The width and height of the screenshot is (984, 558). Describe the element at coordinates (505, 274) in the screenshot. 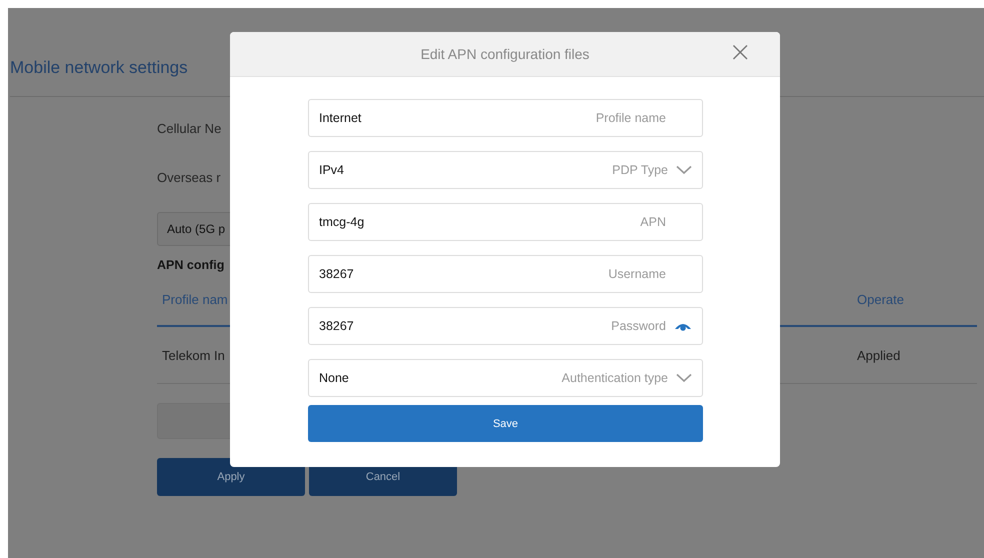

I see `input-field: 38267 Username` at that location.